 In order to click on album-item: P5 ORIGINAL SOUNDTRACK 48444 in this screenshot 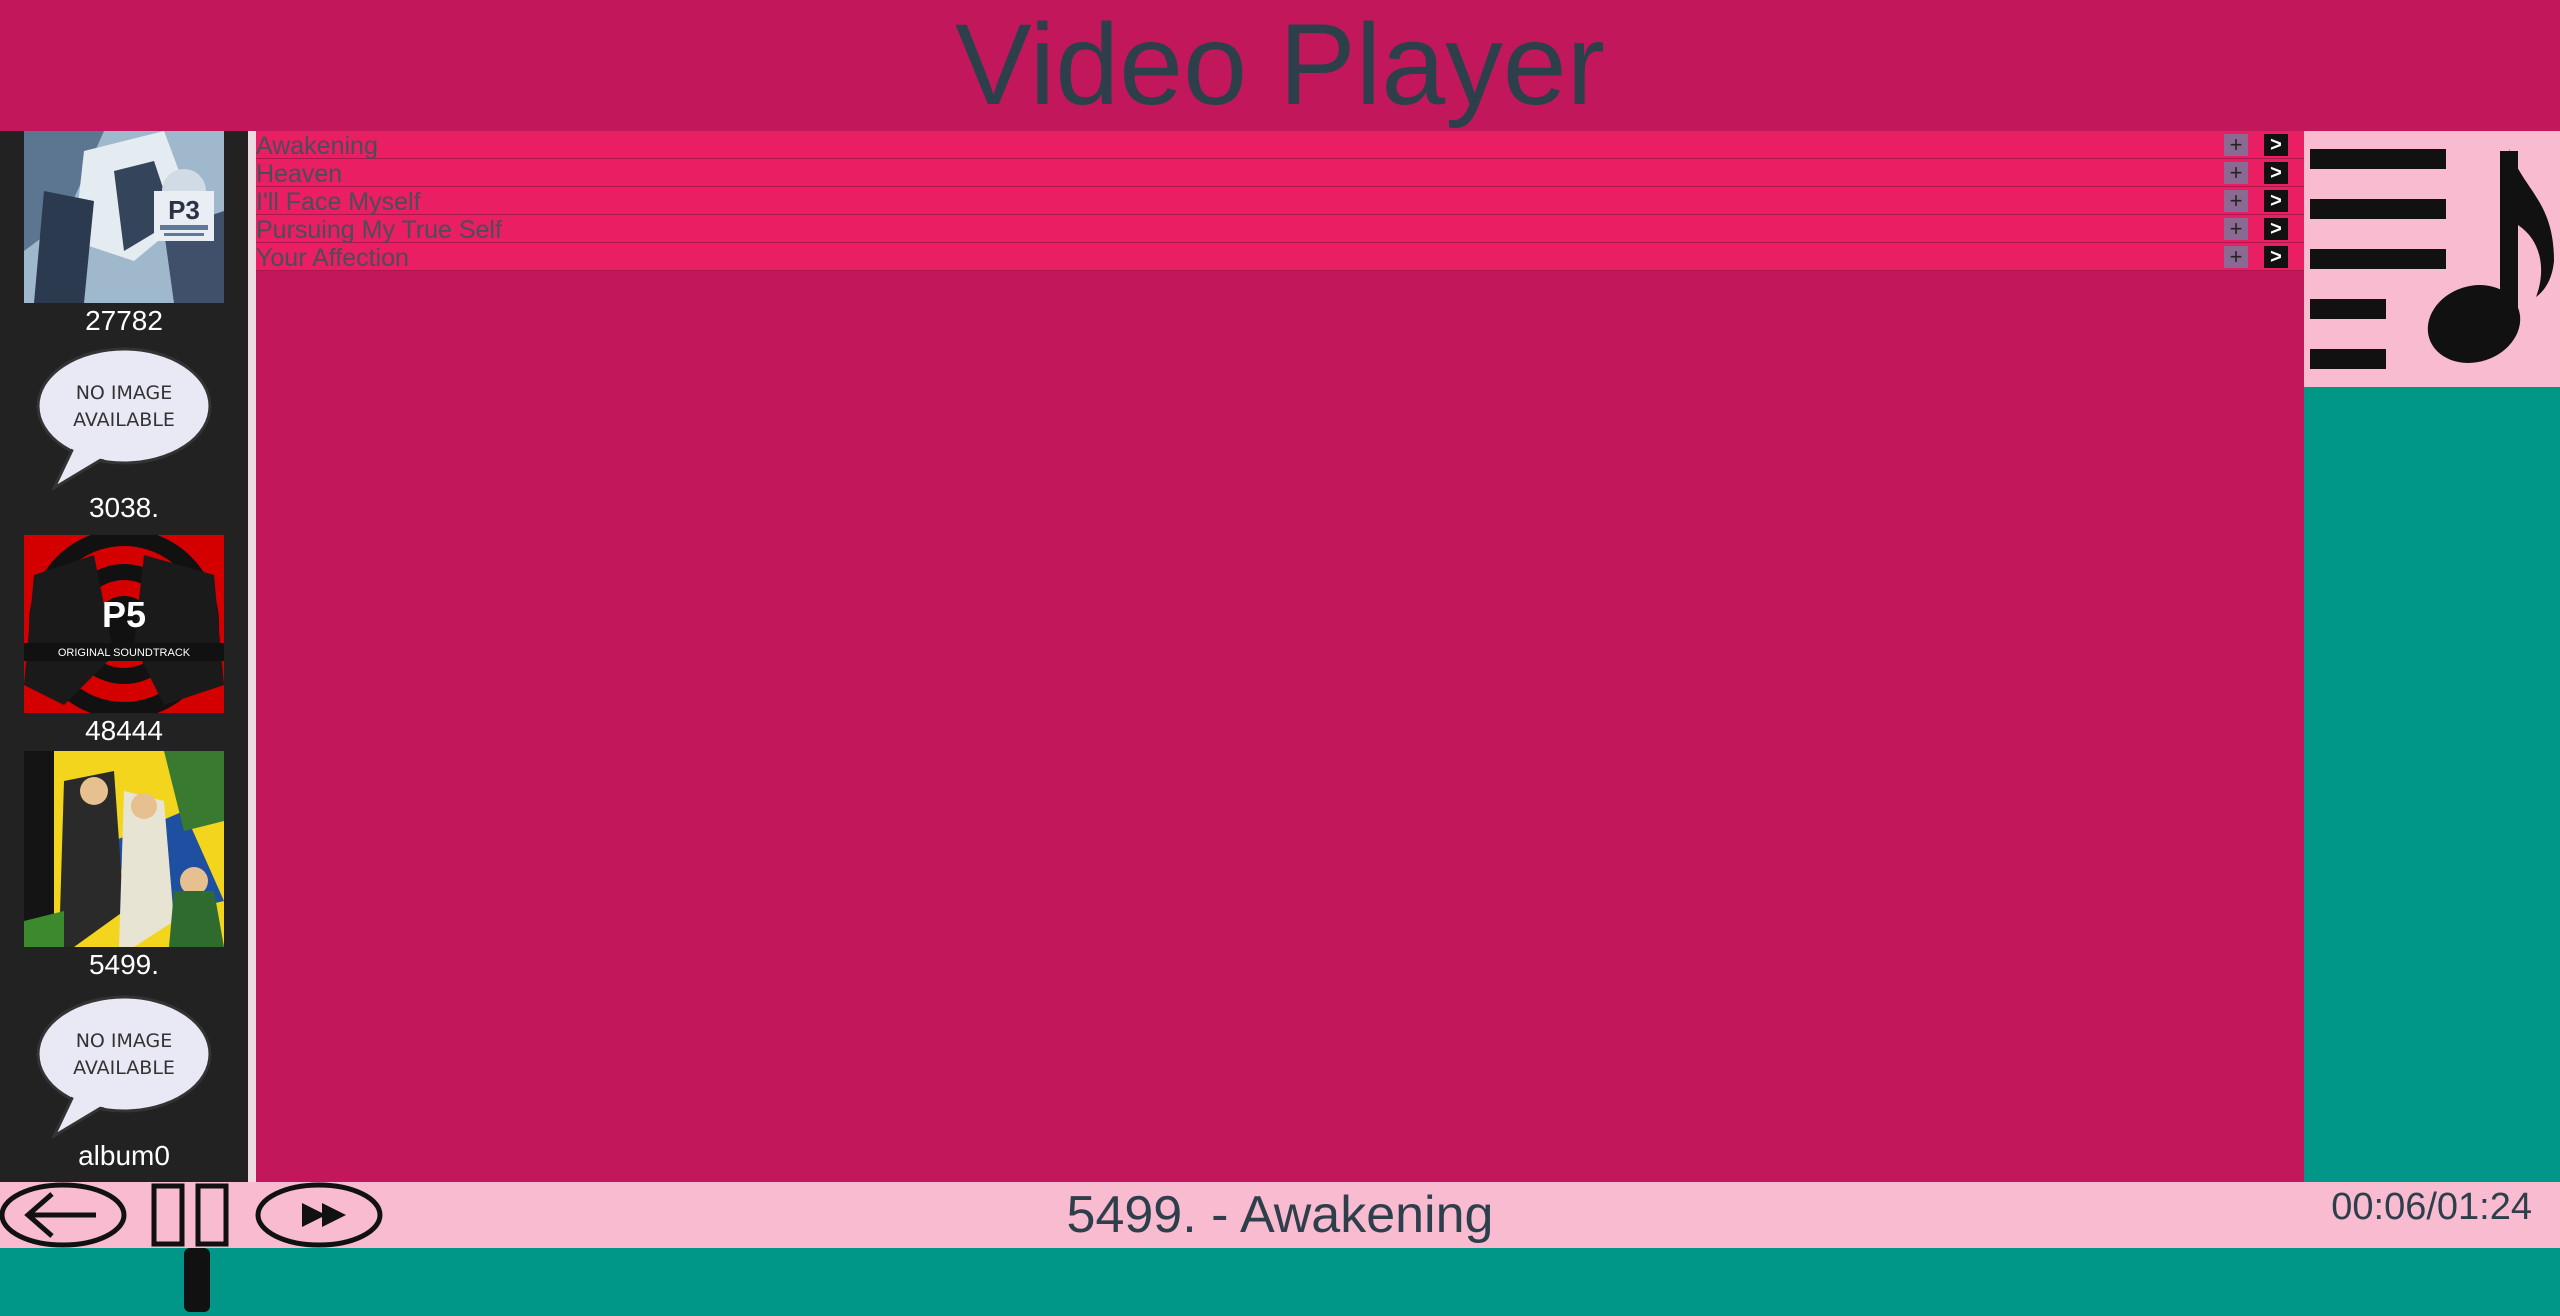, I will do `click(124, 642)`.